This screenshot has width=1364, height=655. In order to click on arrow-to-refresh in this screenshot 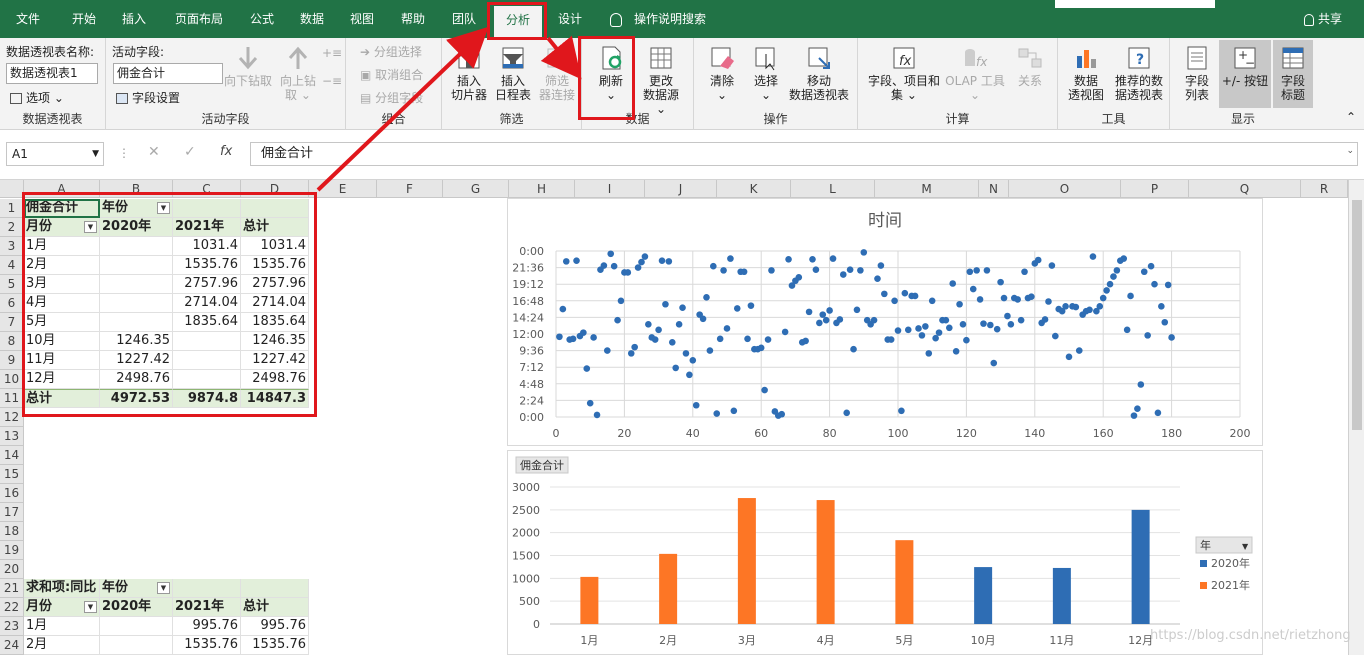, I will do `click(561, 57)`.